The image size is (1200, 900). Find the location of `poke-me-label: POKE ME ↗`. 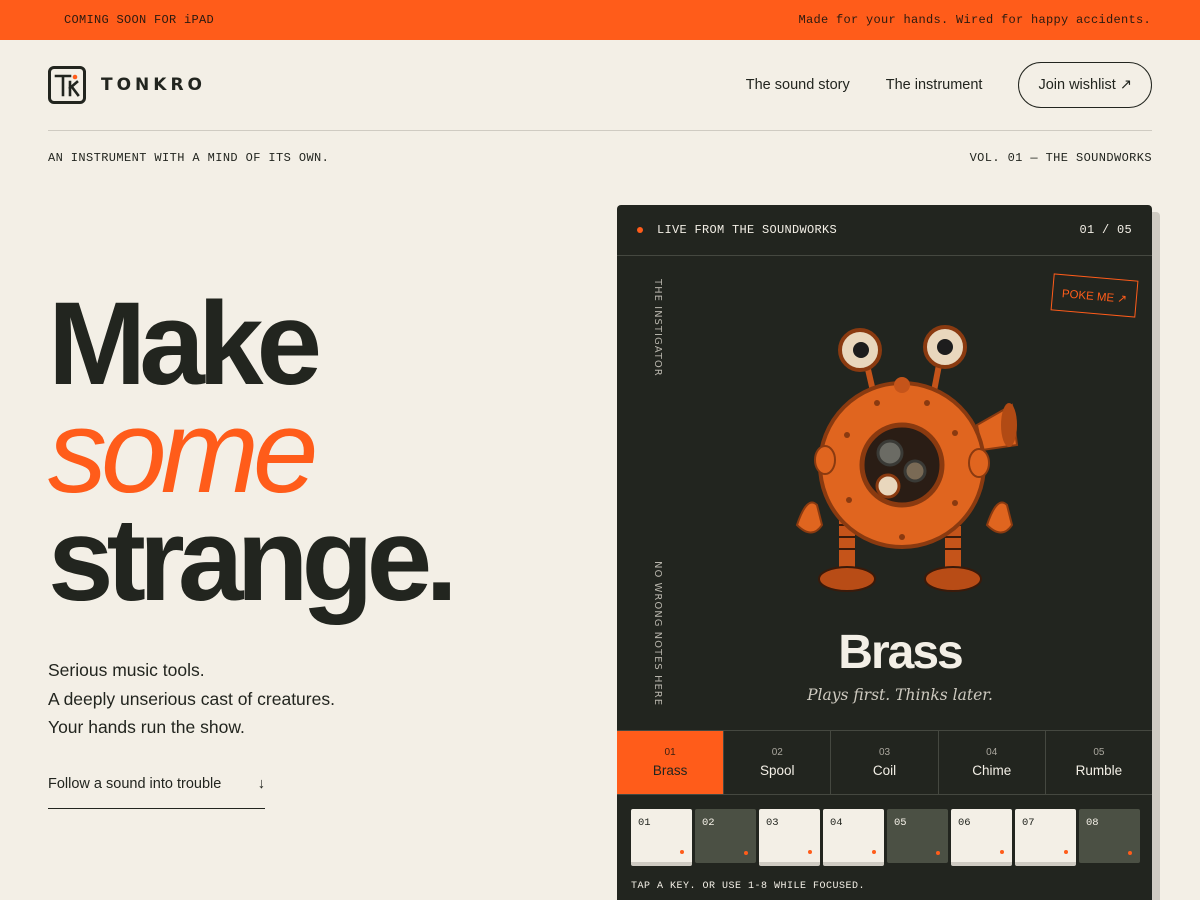

poke-me-label: POKE ME ↗ is located at coordinates (1094, 296).